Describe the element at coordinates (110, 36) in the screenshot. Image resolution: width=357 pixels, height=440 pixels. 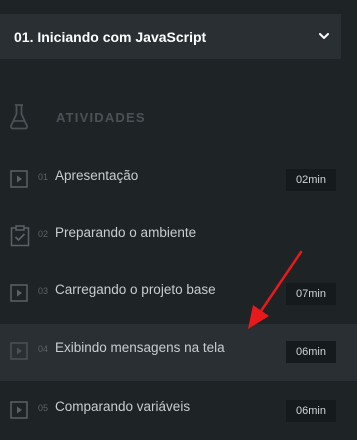
I see `chapter-title: 01. Iniciando com JavaScript` at that location.